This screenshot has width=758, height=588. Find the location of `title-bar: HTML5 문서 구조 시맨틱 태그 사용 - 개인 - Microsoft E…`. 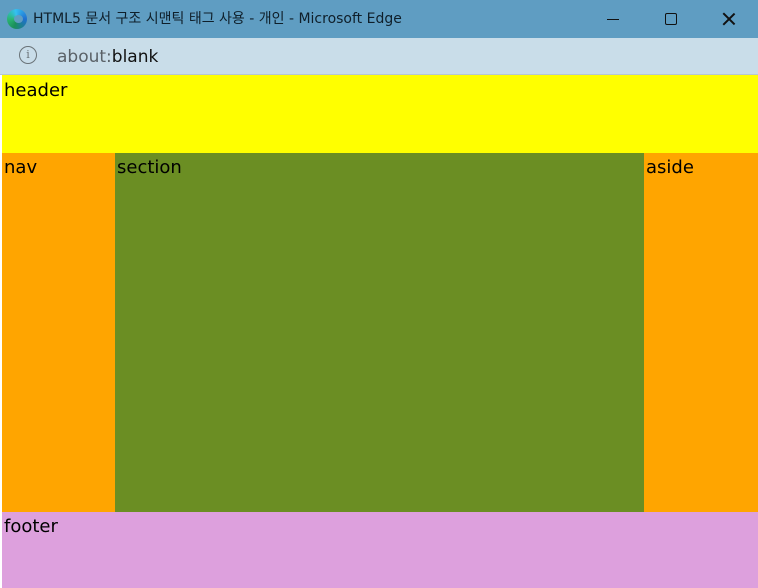

title-bar: HTML5 문서 구조 시맨틱 태그 사용 - 개인 - Microsoft E… is located at coordinates (379, 19).